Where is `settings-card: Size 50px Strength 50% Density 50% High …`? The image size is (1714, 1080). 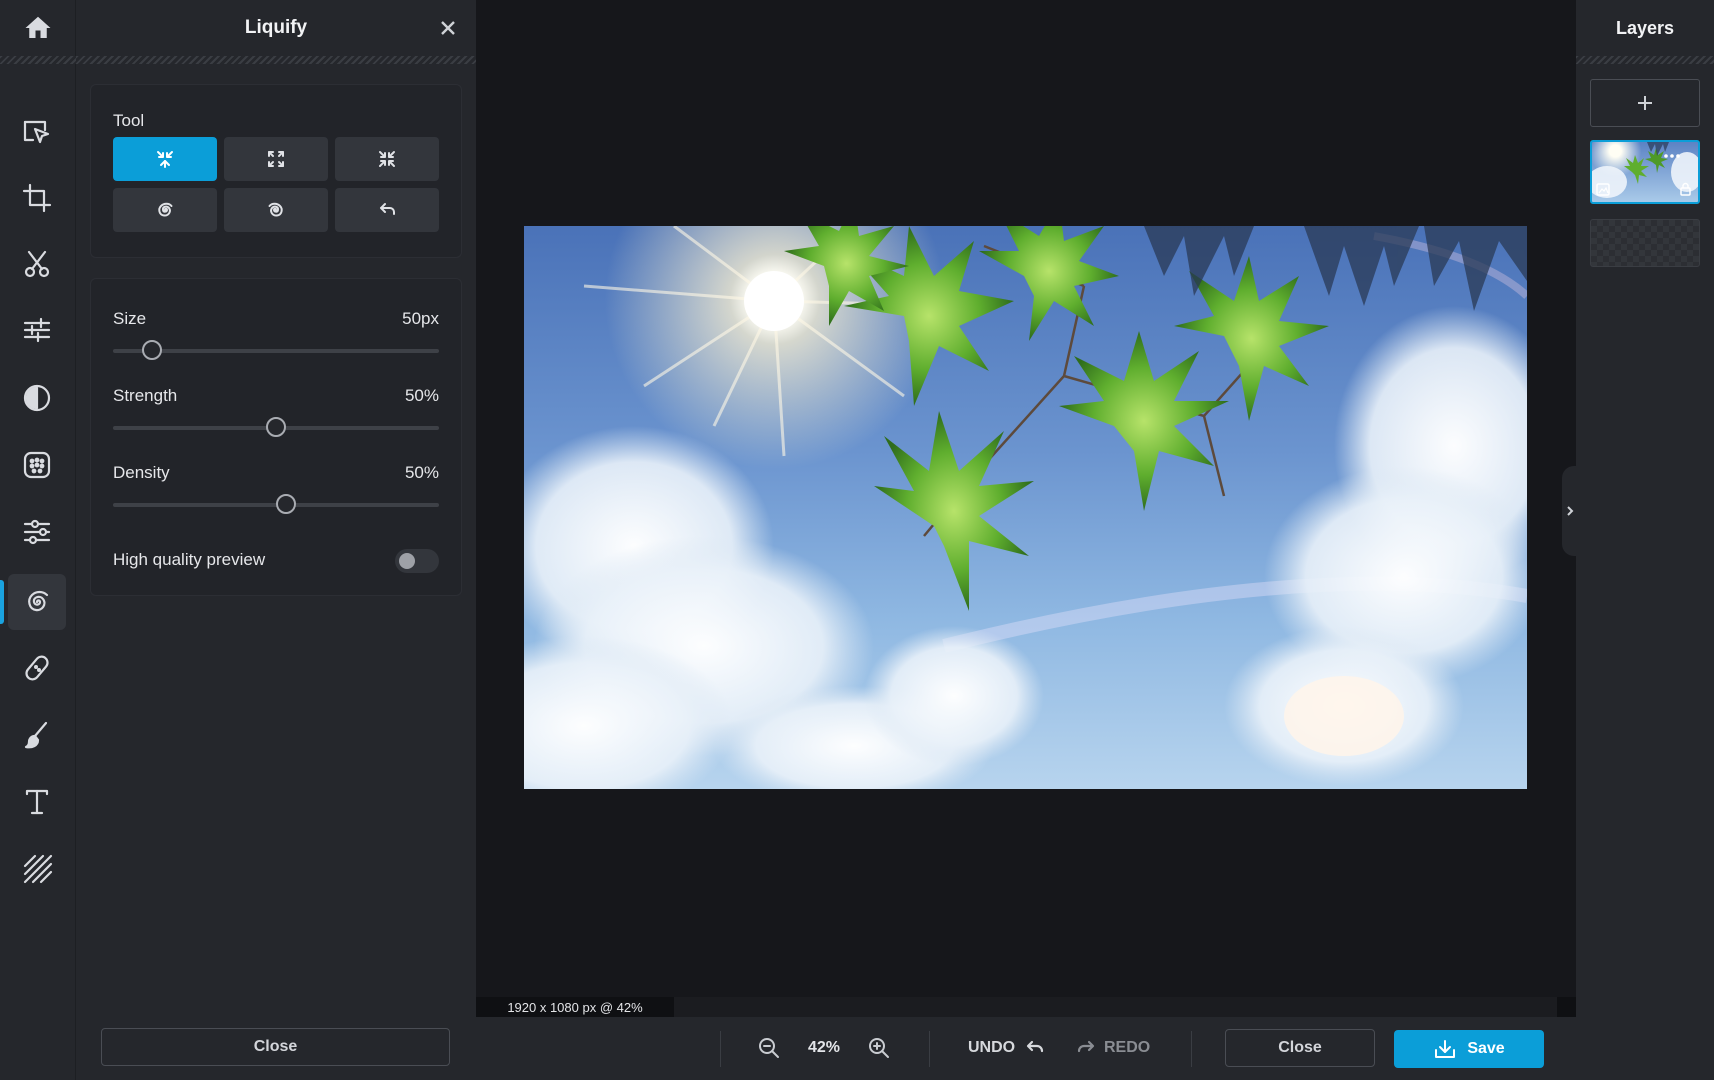
settings-card: Size 50px Strength 50% Density 50% High … is located at coordinates (276, 437).